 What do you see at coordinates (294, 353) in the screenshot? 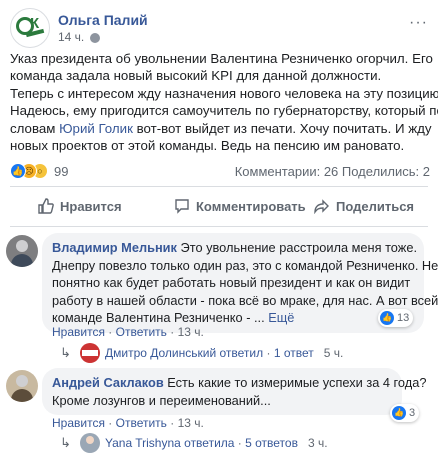
I see `reply-count: 1 ответ` at bounding box center [294, 353].